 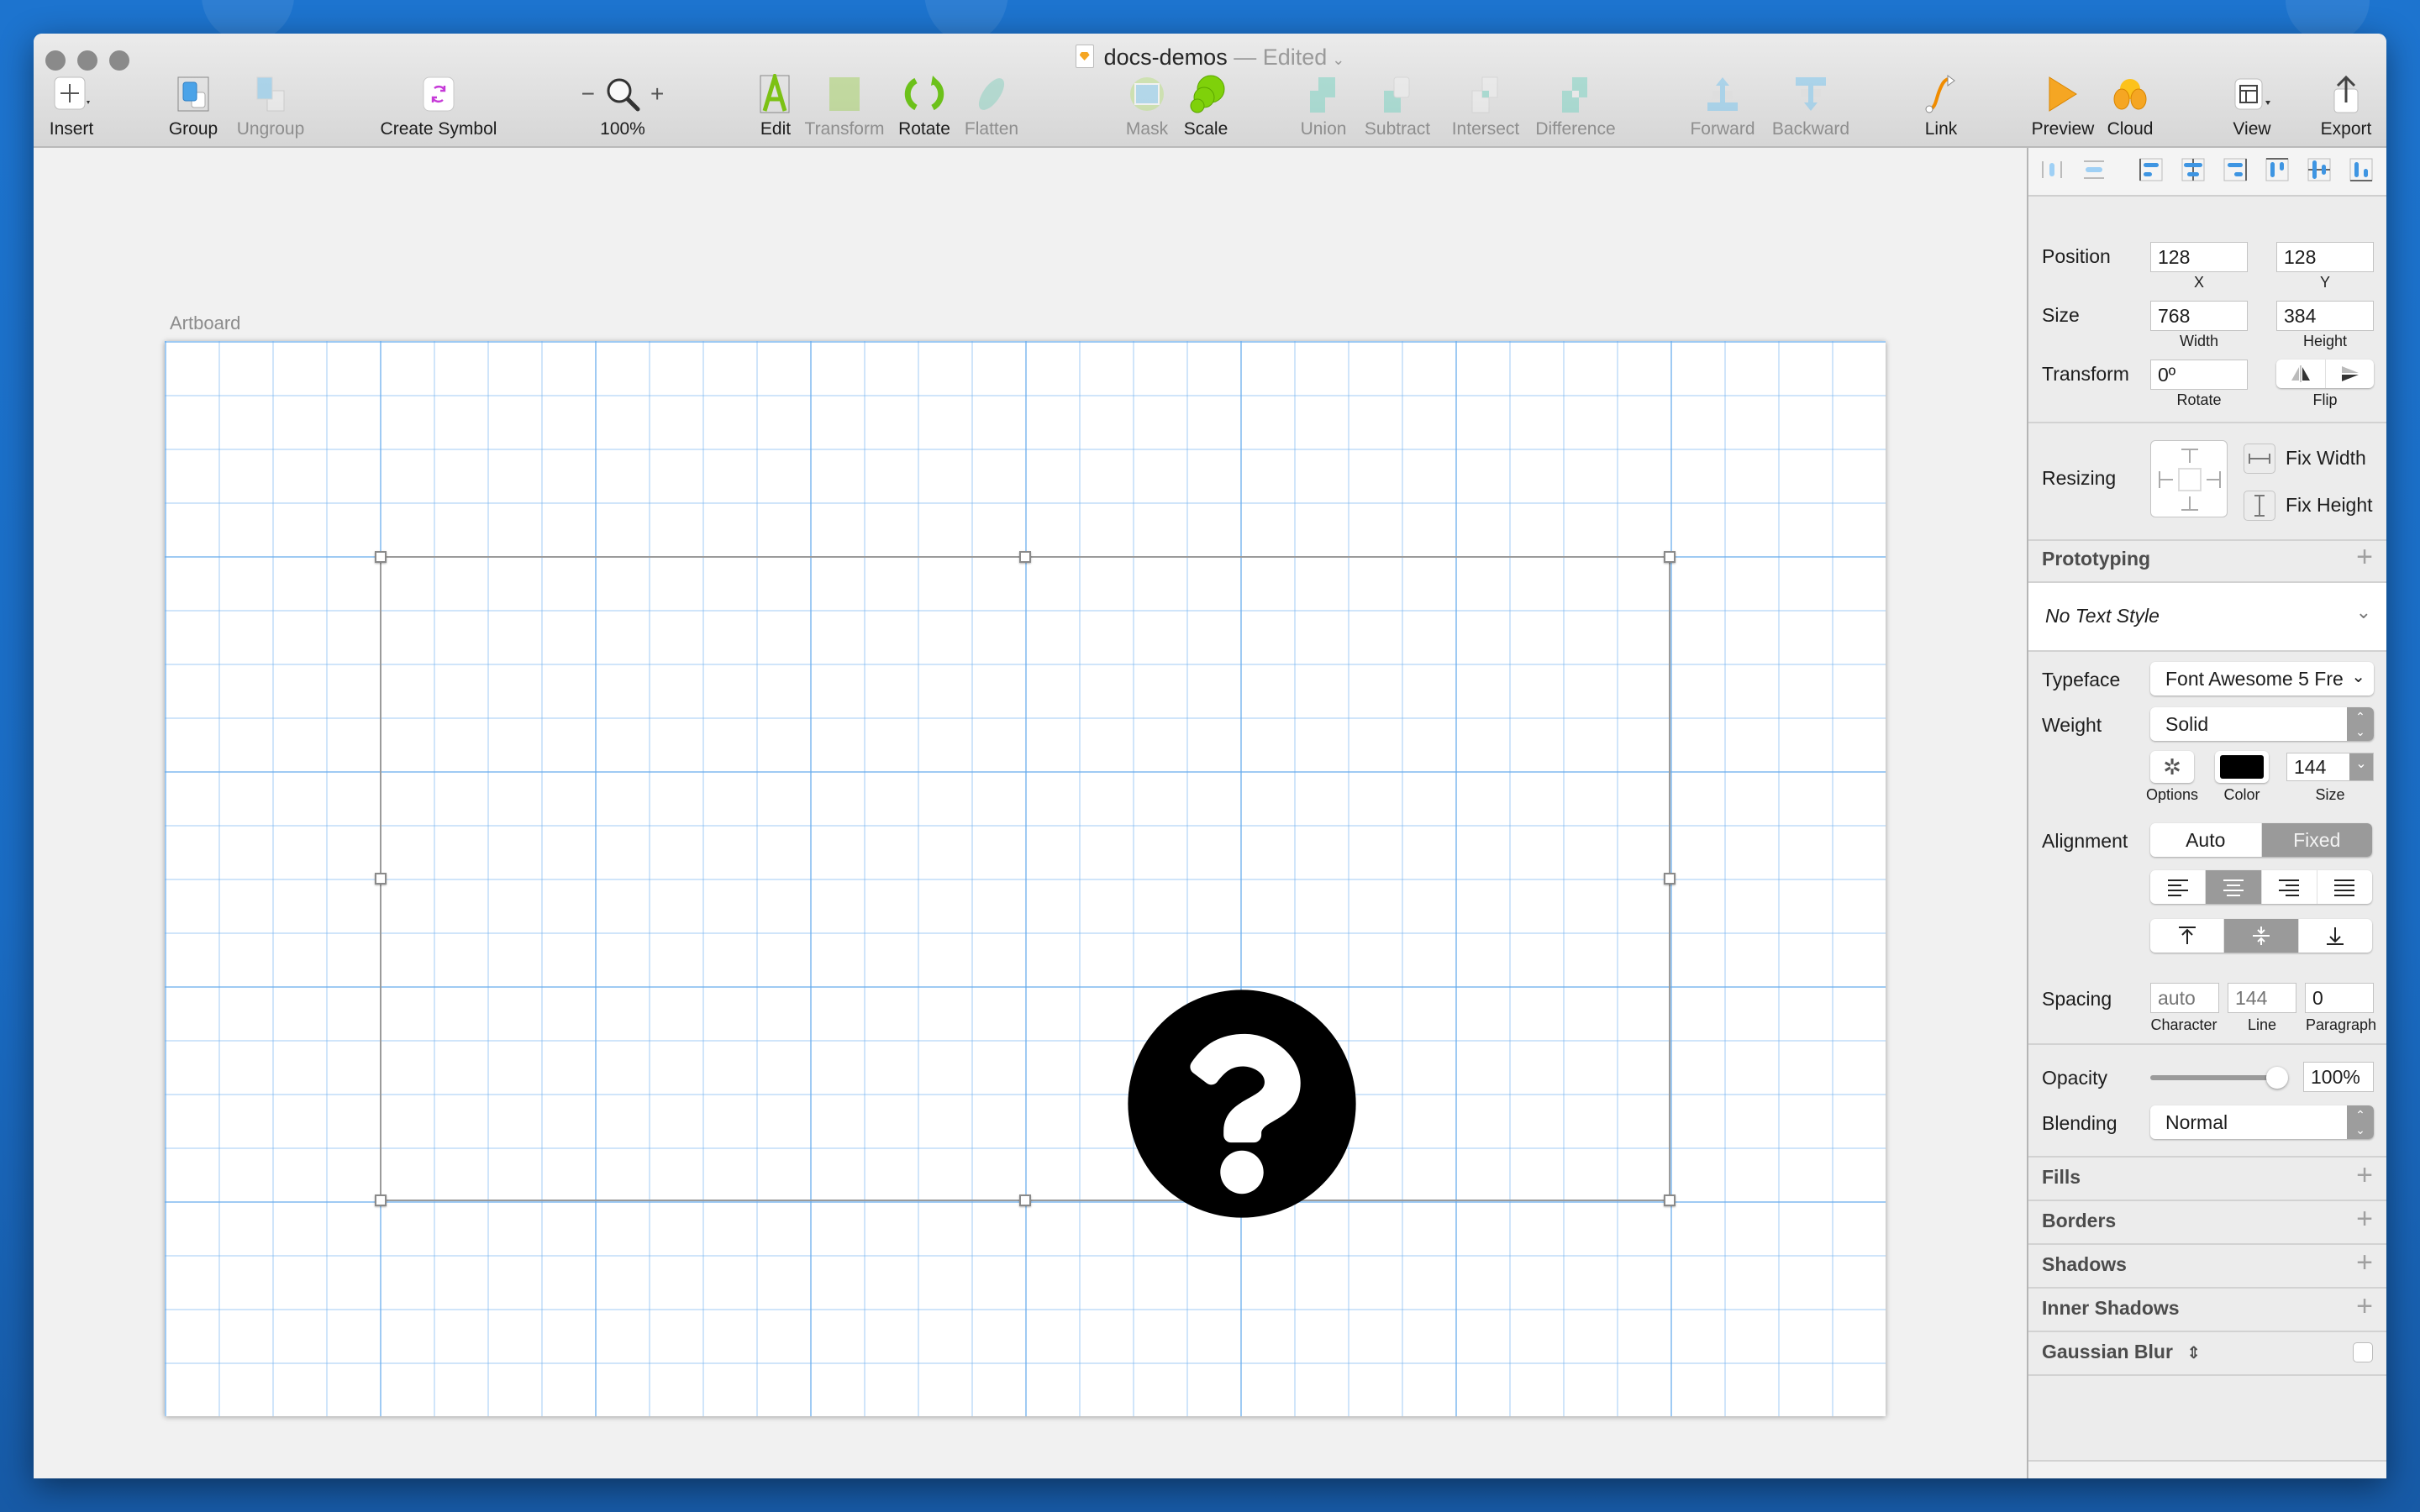 I want to click on align-bottom-icon, so click(x=2361, y=169).